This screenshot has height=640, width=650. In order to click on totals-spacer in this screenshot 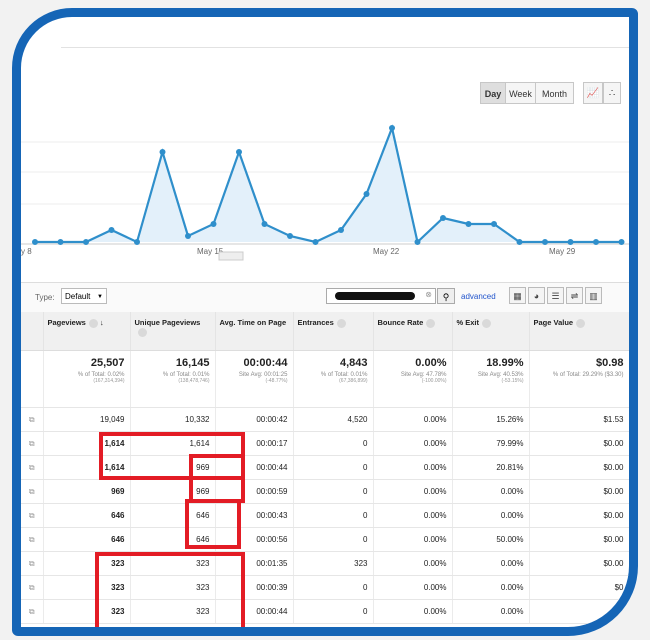, I will do `click(32, 379)`.